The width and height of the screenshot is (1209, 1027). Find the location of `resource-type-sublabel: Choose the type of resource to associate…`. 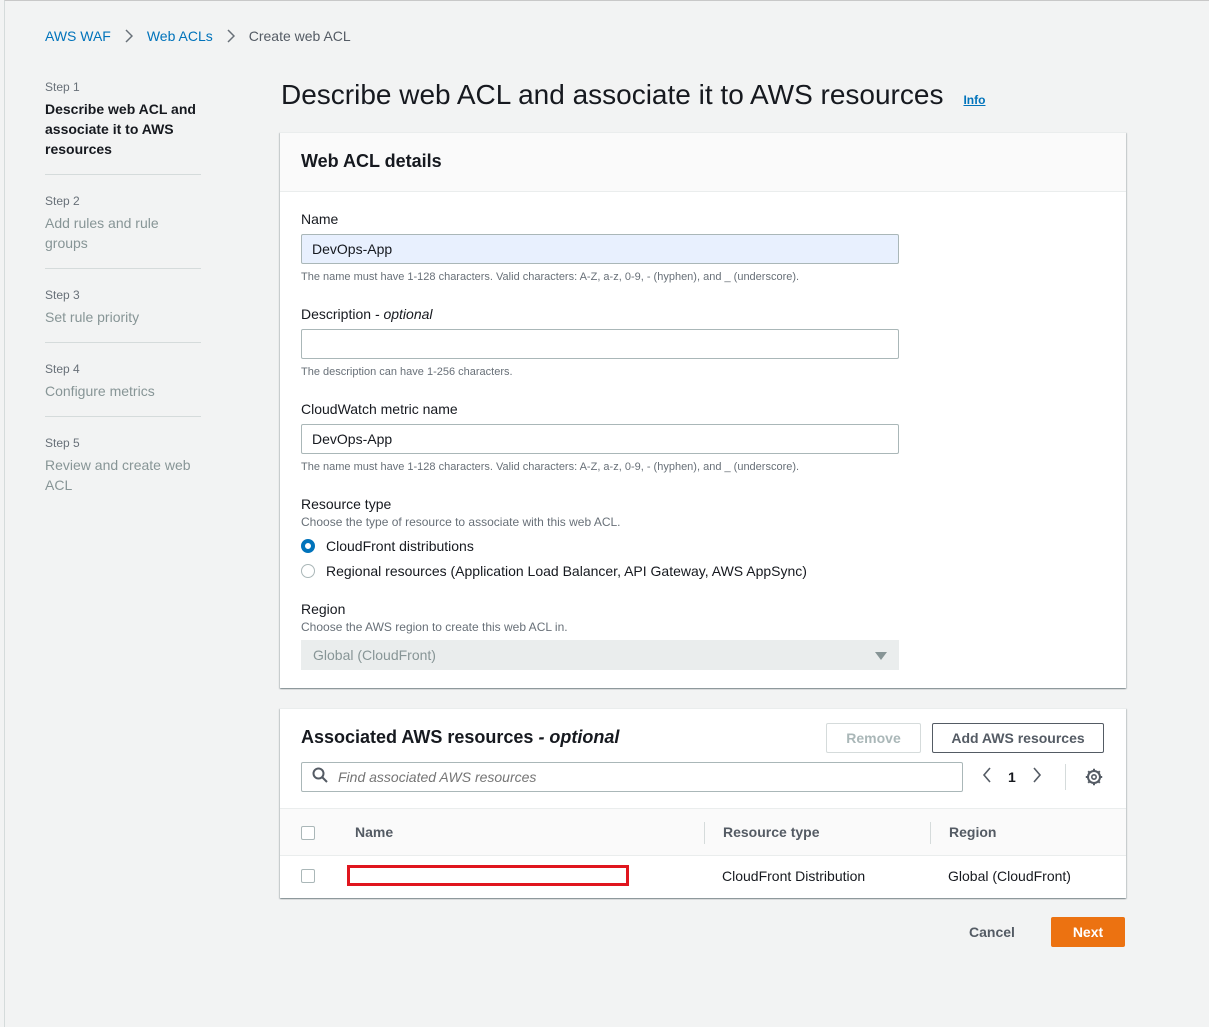

resource-type-sublabel: Choose the type of resource to associate… is located at coordinates (461, 522).